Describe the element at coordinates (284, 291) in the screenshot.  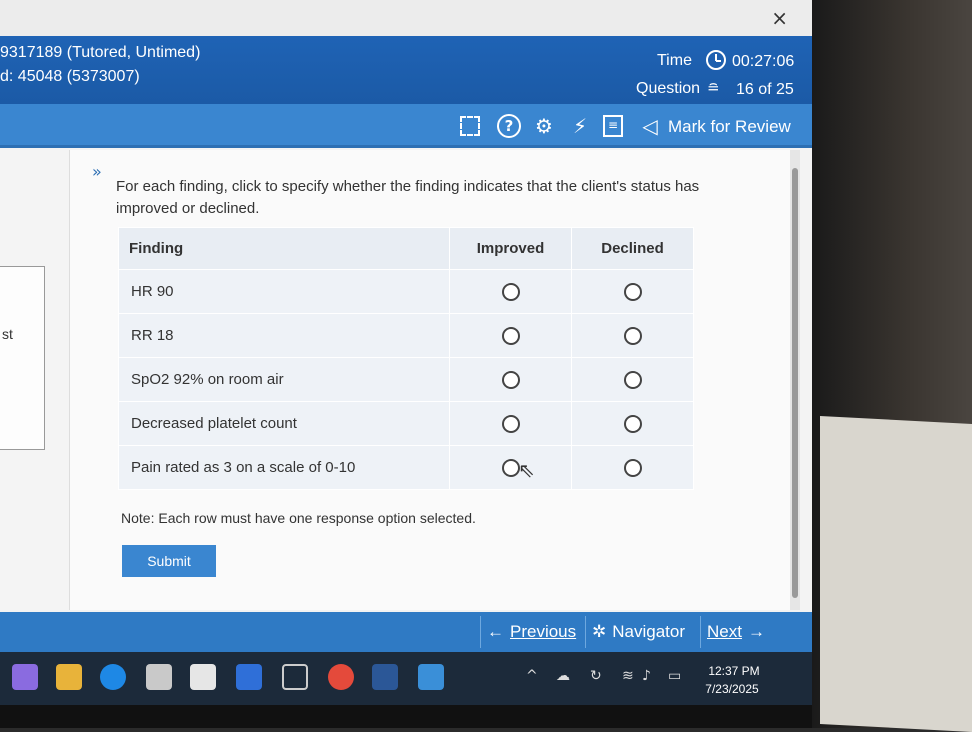
I see `finding-cell: HR 90` at that location.